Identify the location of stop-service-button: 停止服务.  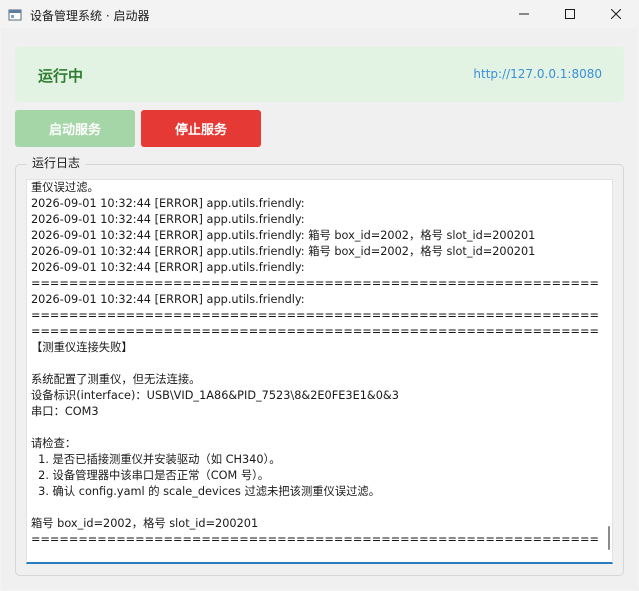
(201, 128).